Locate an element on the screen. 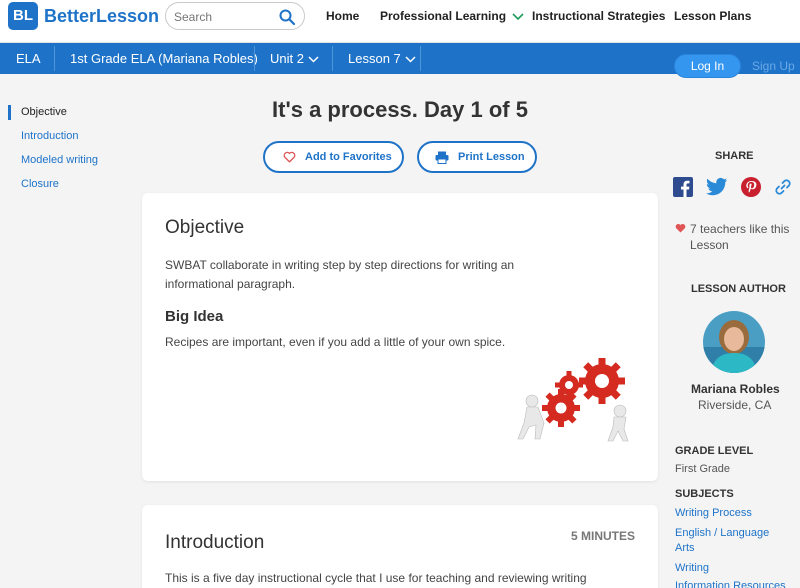 The height and width of the screenshot is (588, 800). search-input is located at coordinates (224, 17).